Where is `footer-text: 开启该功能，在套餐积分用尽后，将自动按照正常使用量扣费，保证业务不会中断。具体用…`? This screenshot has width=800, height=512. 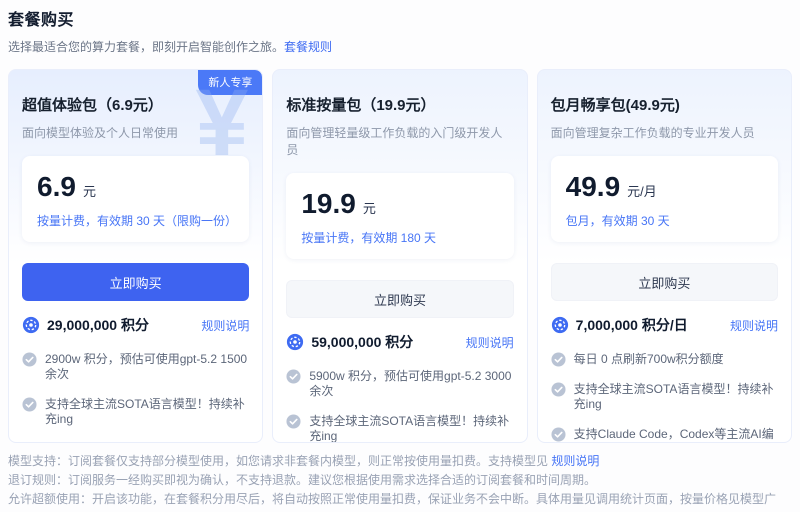 footer-text: 开启该功能，在套餐积分用尽后，将自动按照正常使用量扣费，保证业务不会中断。具体用… is located at coordinates (392, 502).